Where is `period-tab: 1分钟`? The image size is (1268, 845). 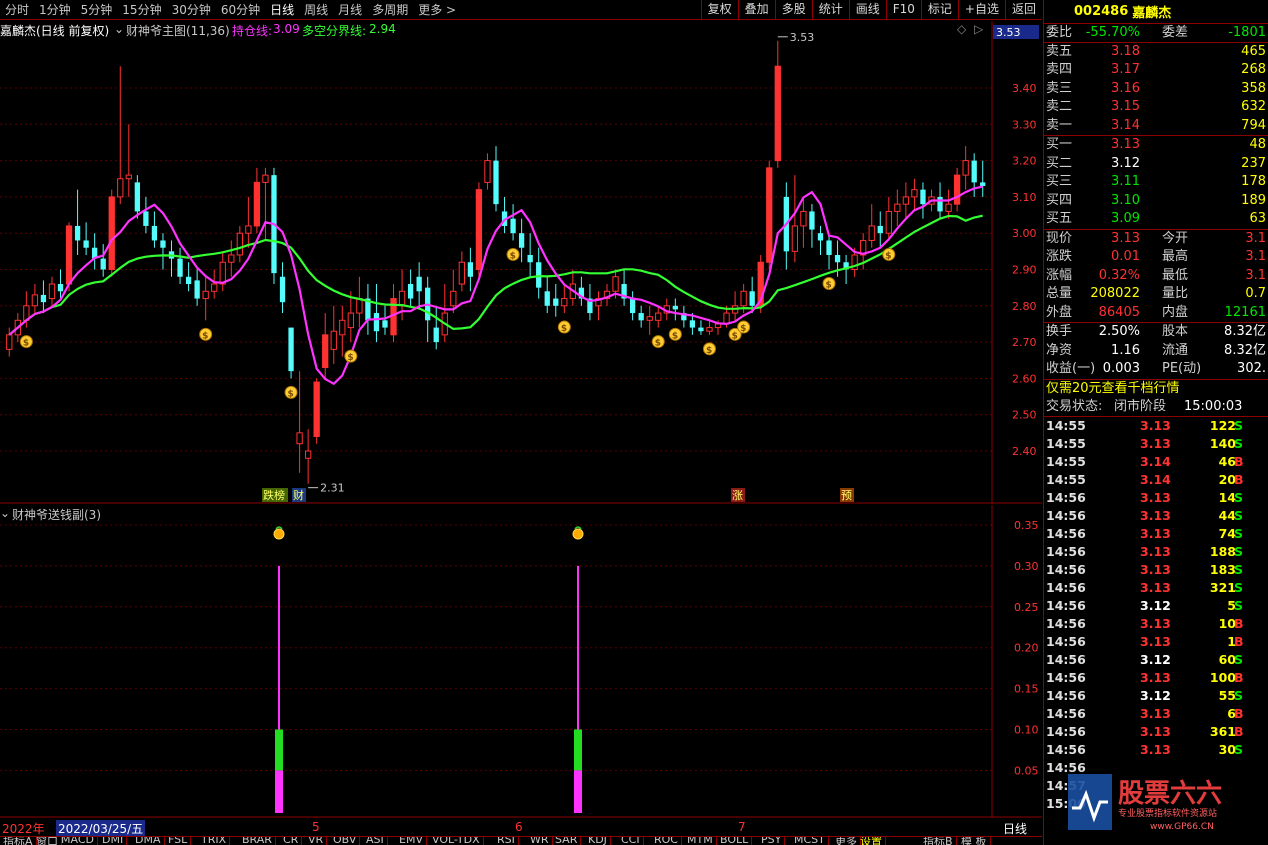
period-tab: 1分钟 is located at coordinates (55, 10).